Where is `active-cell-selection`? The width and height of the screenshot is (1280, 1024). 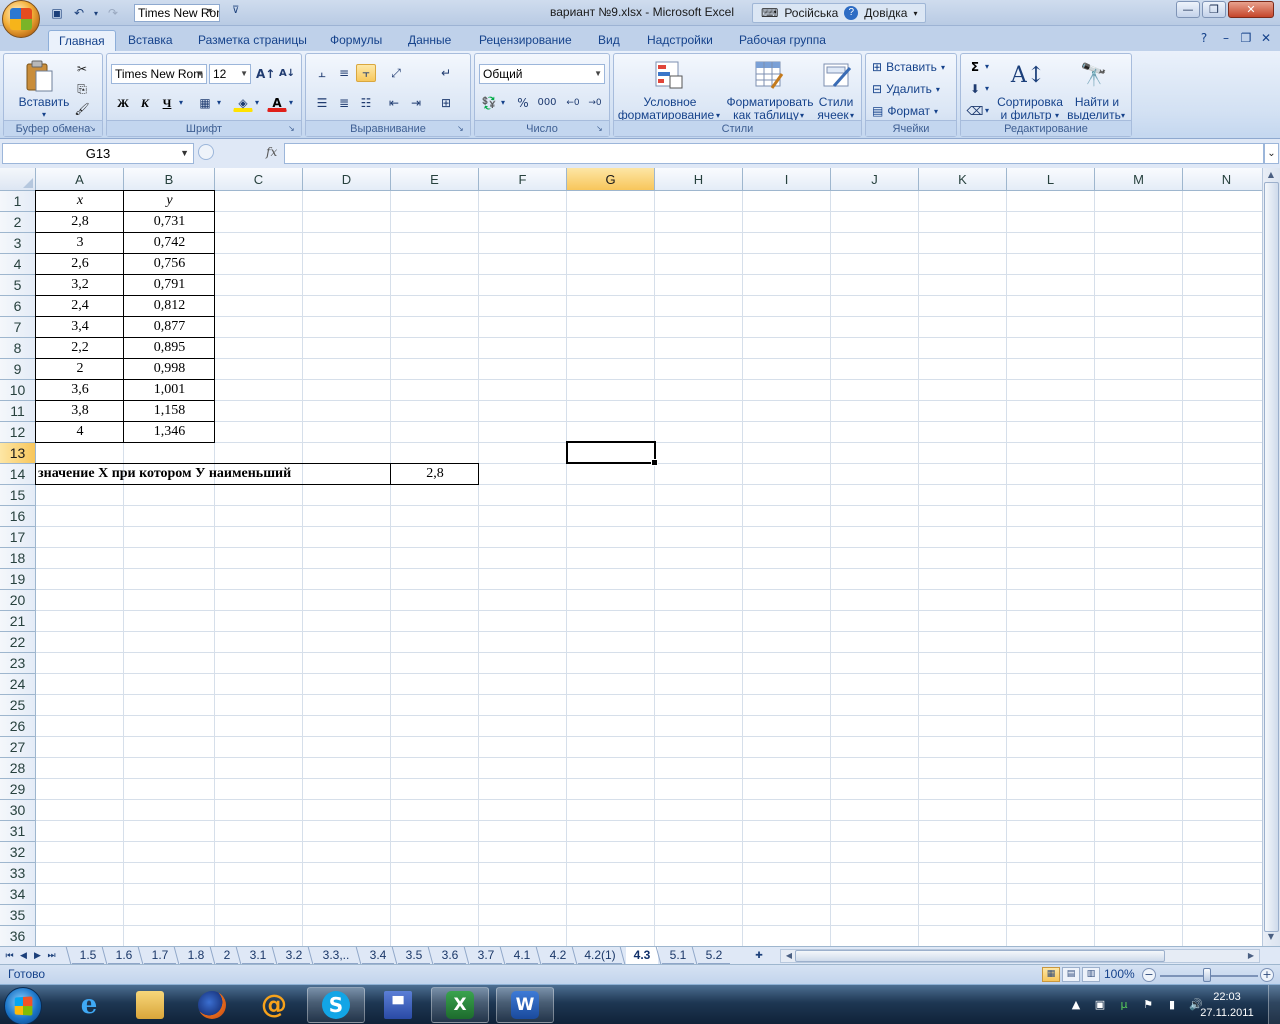 active-cell-selection is located at coordinates (612, 453).